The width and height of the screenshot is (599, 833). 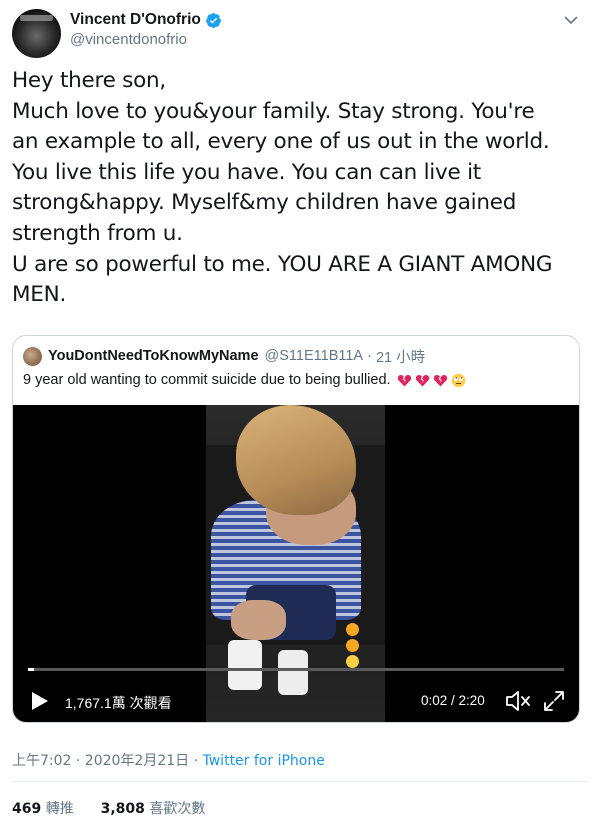 I want to click on verified-badge-icon, so click(x=213, y=20).